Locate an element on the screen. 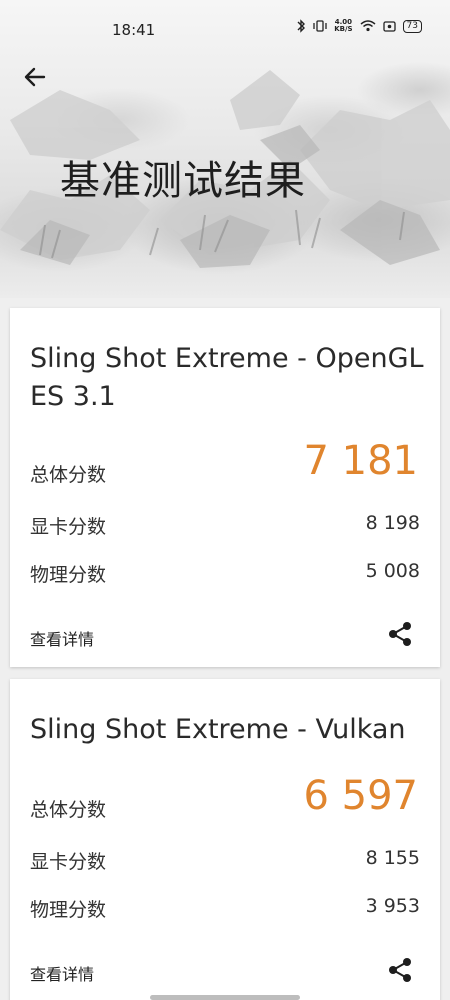 The image size is (450, 1000). back-arrow-icon is located at coordinates (35, 77).